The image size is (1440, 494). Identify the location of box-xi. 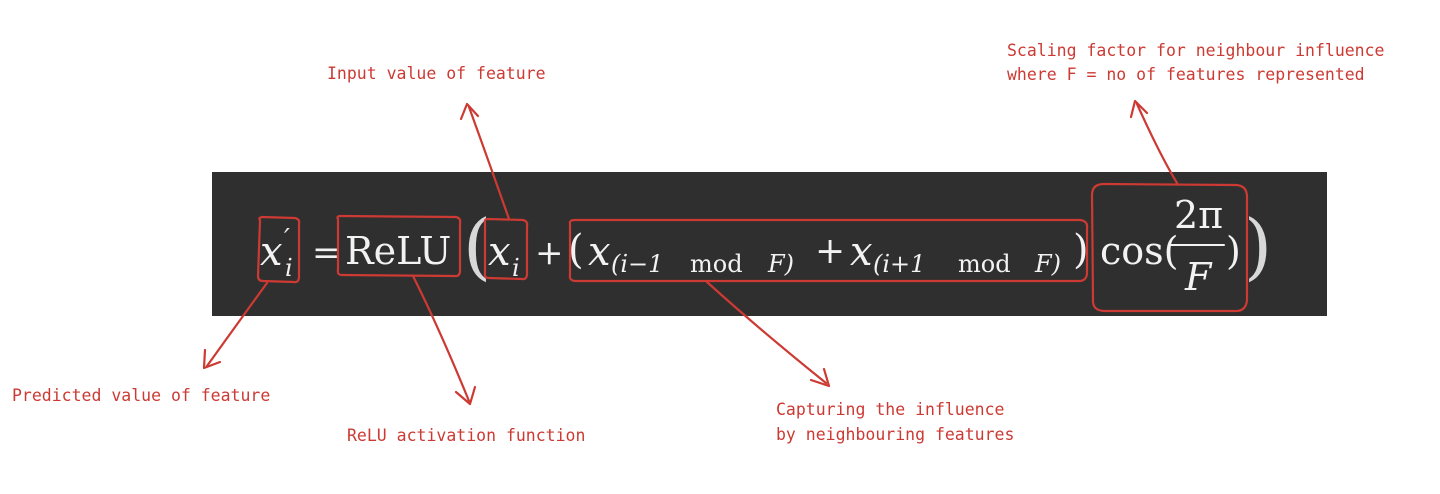
(506, 249).